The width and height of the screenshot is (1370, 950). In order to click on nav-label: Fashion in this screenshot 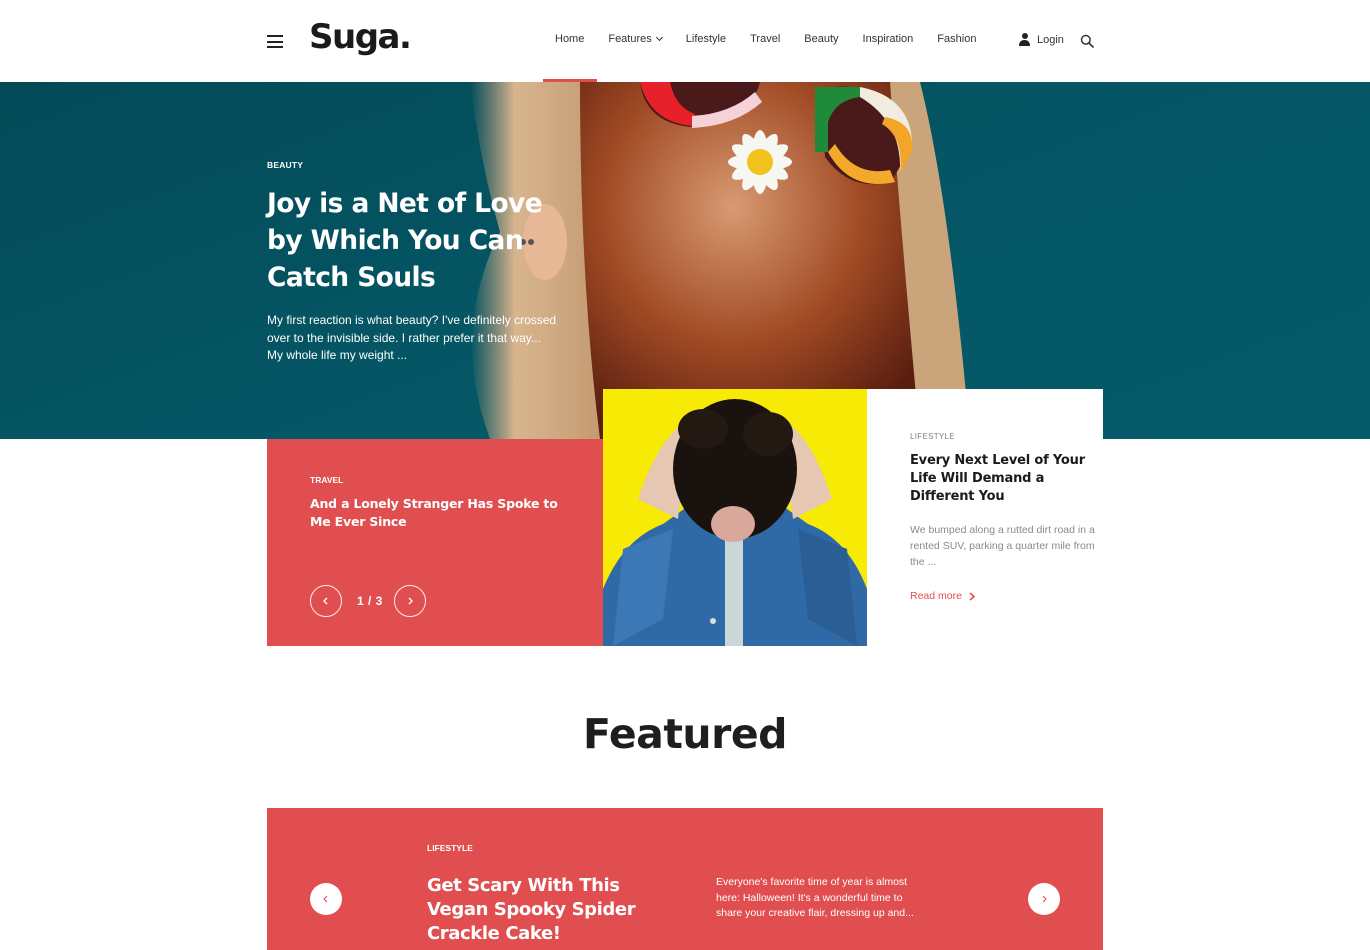, I will do `click(957, 39)`.